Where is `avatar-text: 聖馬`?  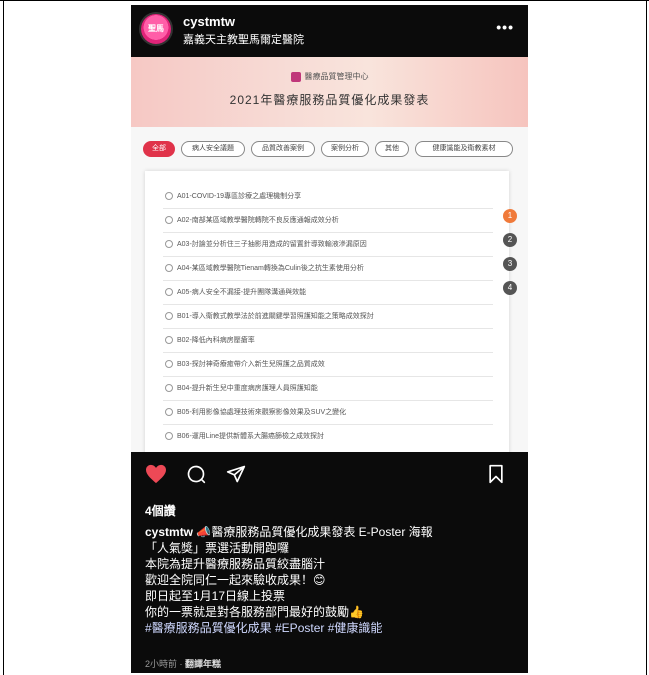
avatar-text: 聖馬 is located at coordinates (156, 28).